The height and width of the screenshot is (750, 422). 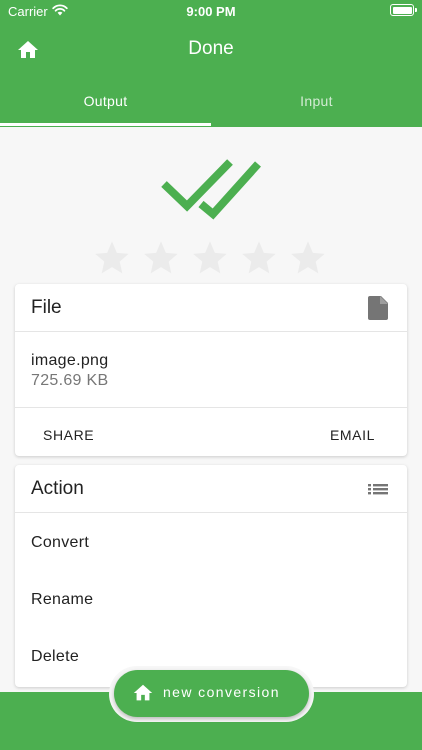 I want to click on rating-stars, so click(x=212, y=258).